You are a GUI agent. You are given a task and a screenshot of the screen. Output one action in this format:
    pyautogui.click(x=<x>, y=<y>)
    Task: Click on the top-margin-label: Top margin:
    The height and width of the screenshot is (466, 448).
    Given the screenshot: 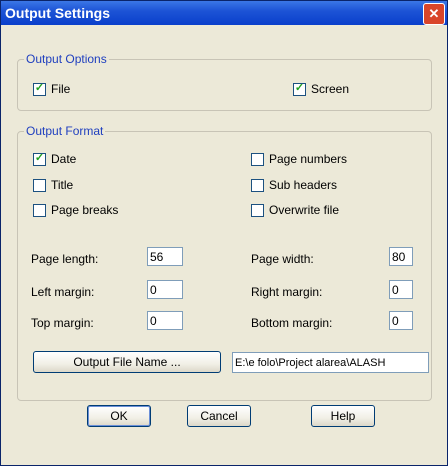 What is the action you would take?
    pyautogui.click(x=62, y=323)
    